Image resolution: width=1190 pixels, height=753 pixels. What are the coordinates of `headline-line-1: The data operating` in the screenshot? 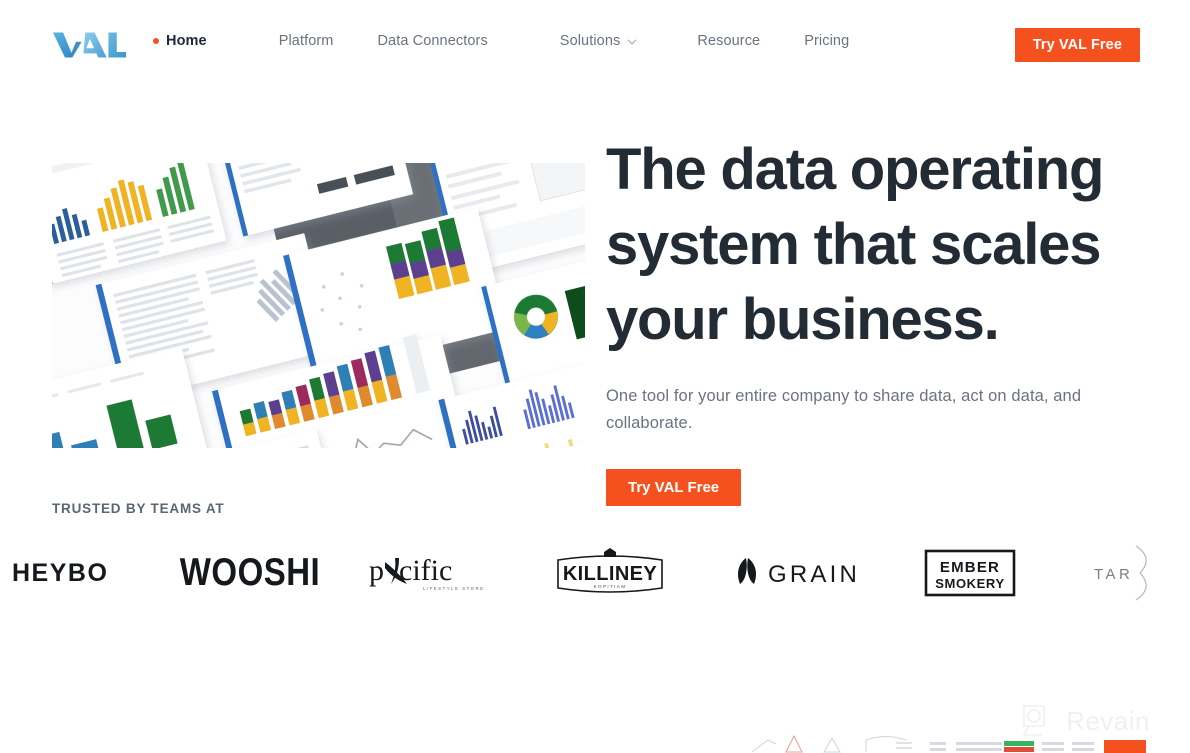 It's located at (855, 169).